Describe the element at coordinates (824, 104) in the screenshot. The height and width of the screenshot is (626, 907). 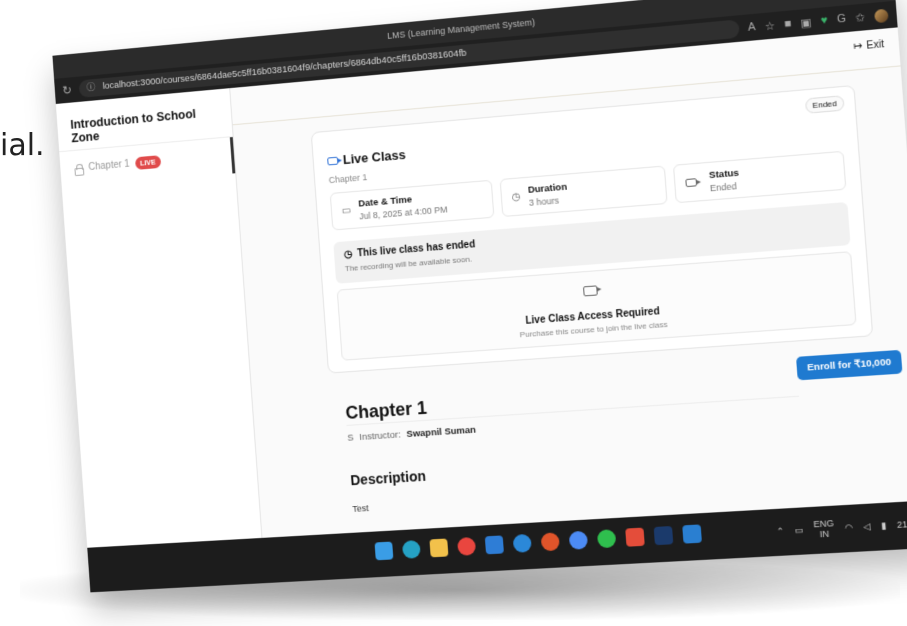
I see `status-badge: Ended` at that location.